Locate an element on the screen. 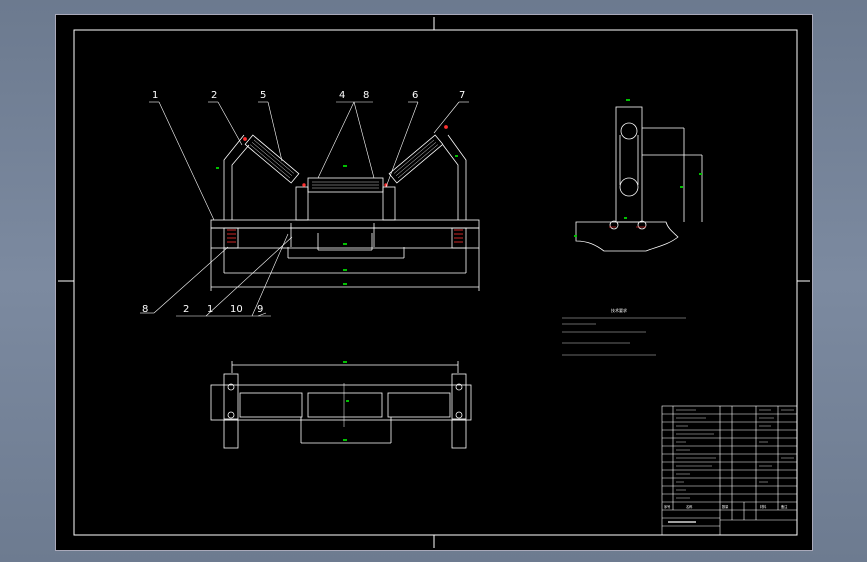 This screenshot has width=867, height=562. title-block-header: 序号 名称 数量 材料 备注 is located at coordinates (726, 506).